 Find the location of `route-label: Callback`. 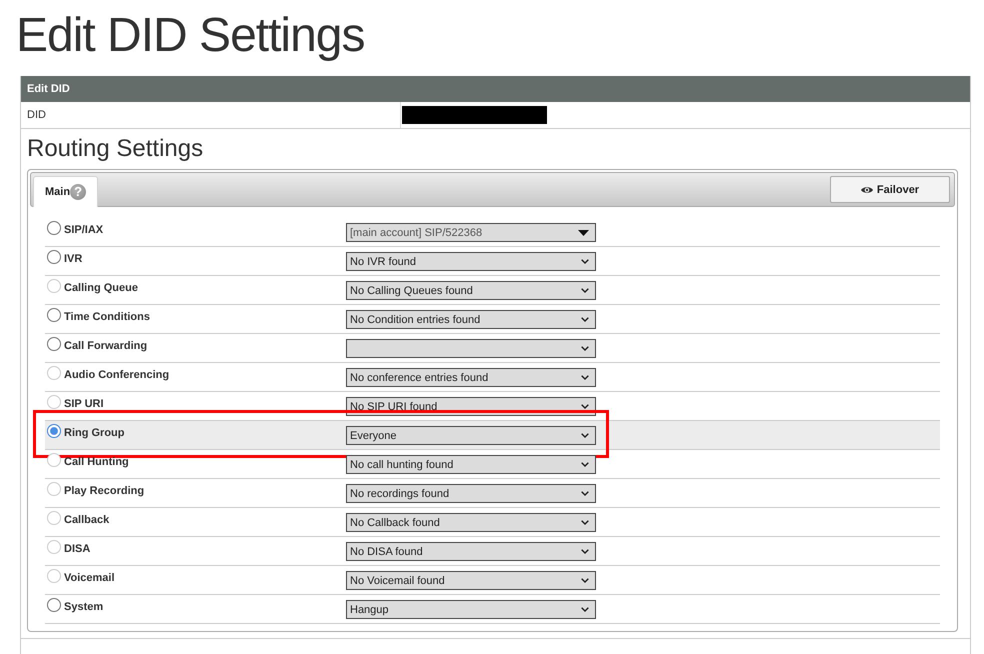

route-label: Callback is located at coordinates (87, 520).